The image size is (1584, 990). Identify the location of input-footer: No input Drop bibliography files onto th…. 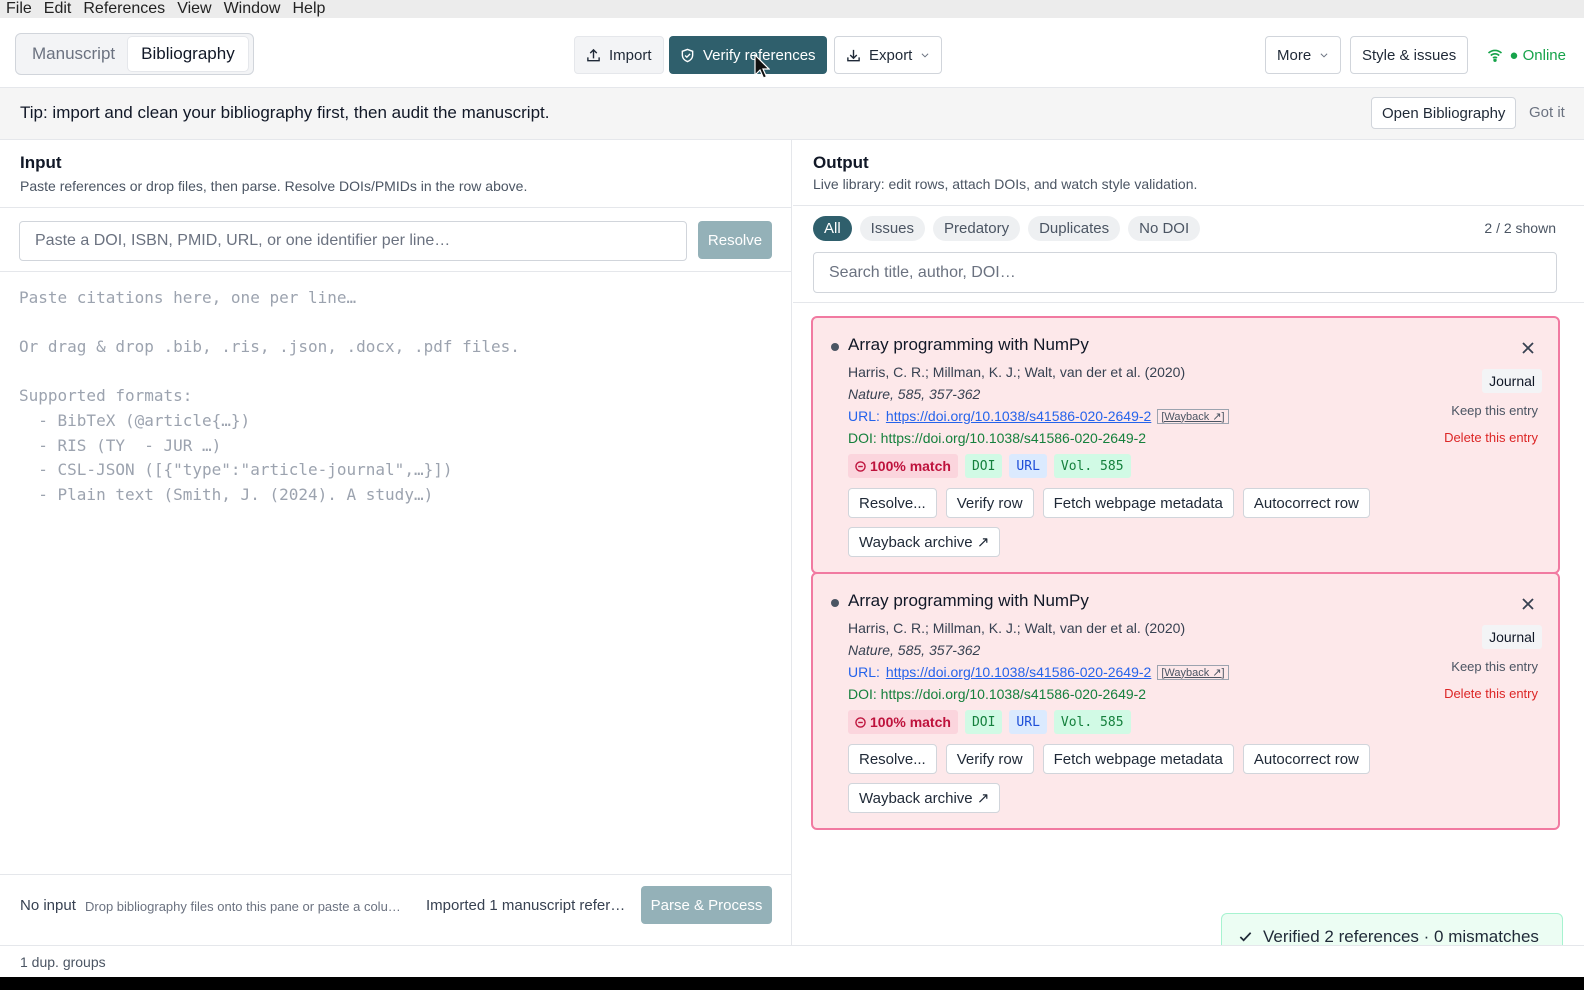
(396, 904).